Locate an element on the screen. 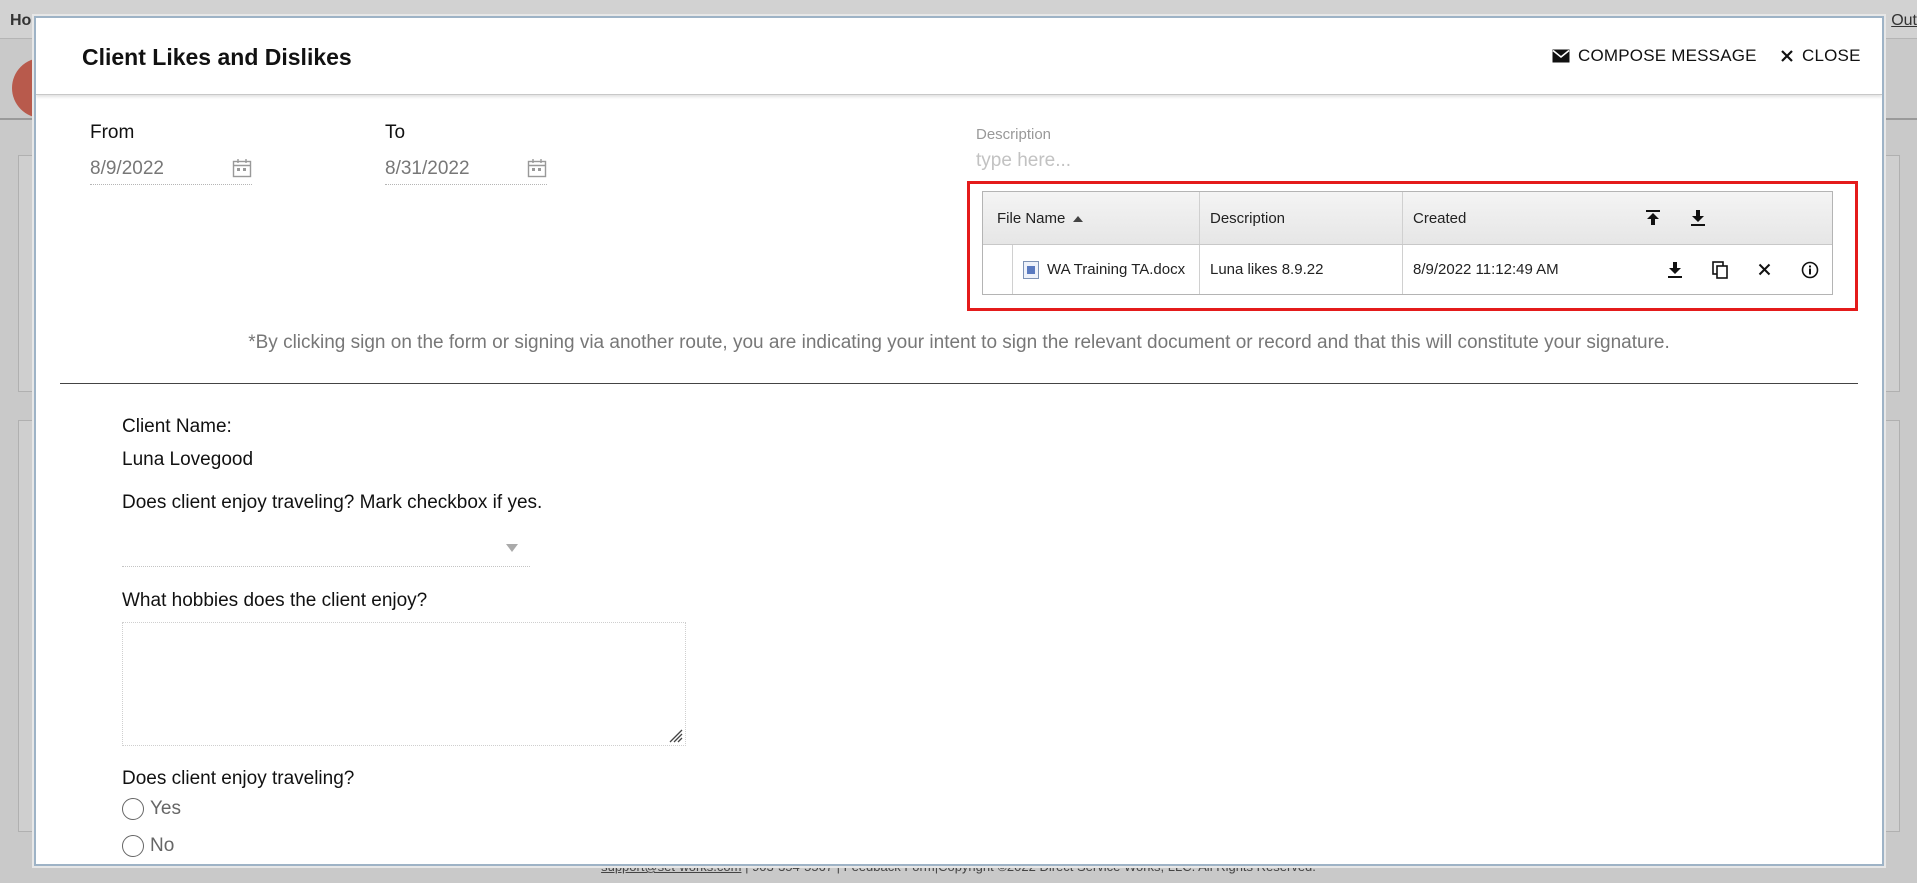 This screenshot has height=883, width=1917. column-header-created: Created is located at coordinates (1617, 218).